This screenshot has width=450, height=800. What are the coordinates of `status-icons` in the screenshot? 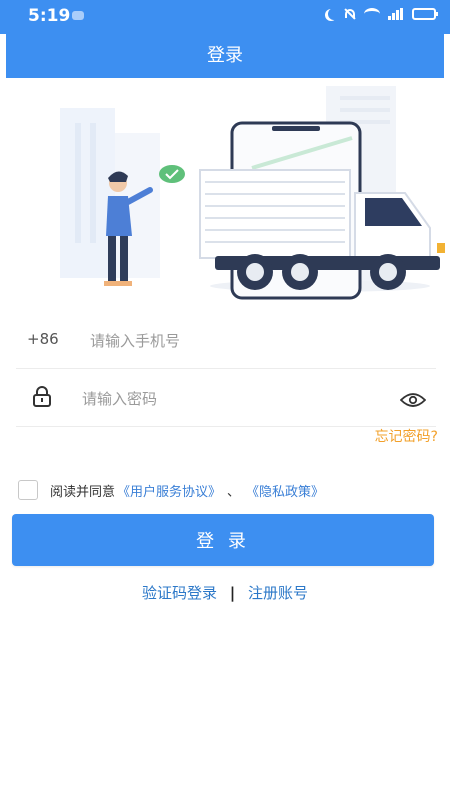 It's located at (381, 14).